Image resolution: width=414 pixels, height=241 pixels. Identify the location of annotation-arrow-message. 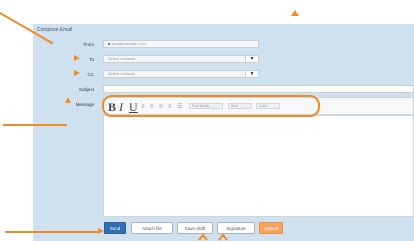
(68, 100).